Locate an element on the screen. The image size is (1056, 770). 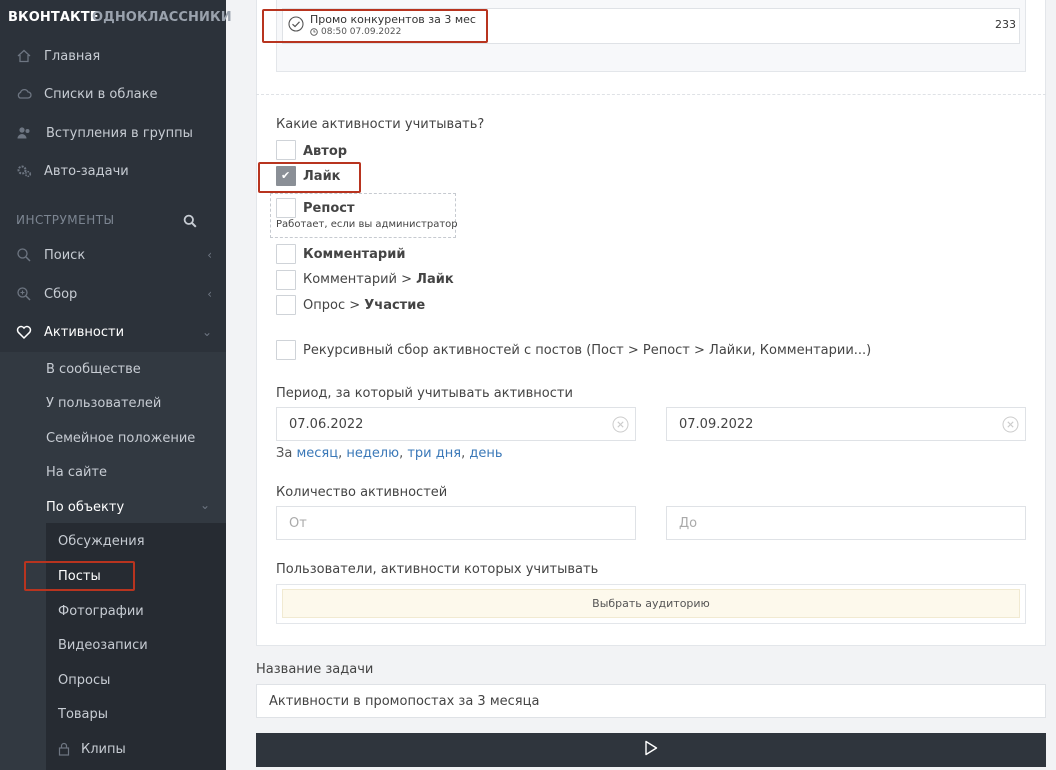
users-icon is located at coordinates (24, 133).